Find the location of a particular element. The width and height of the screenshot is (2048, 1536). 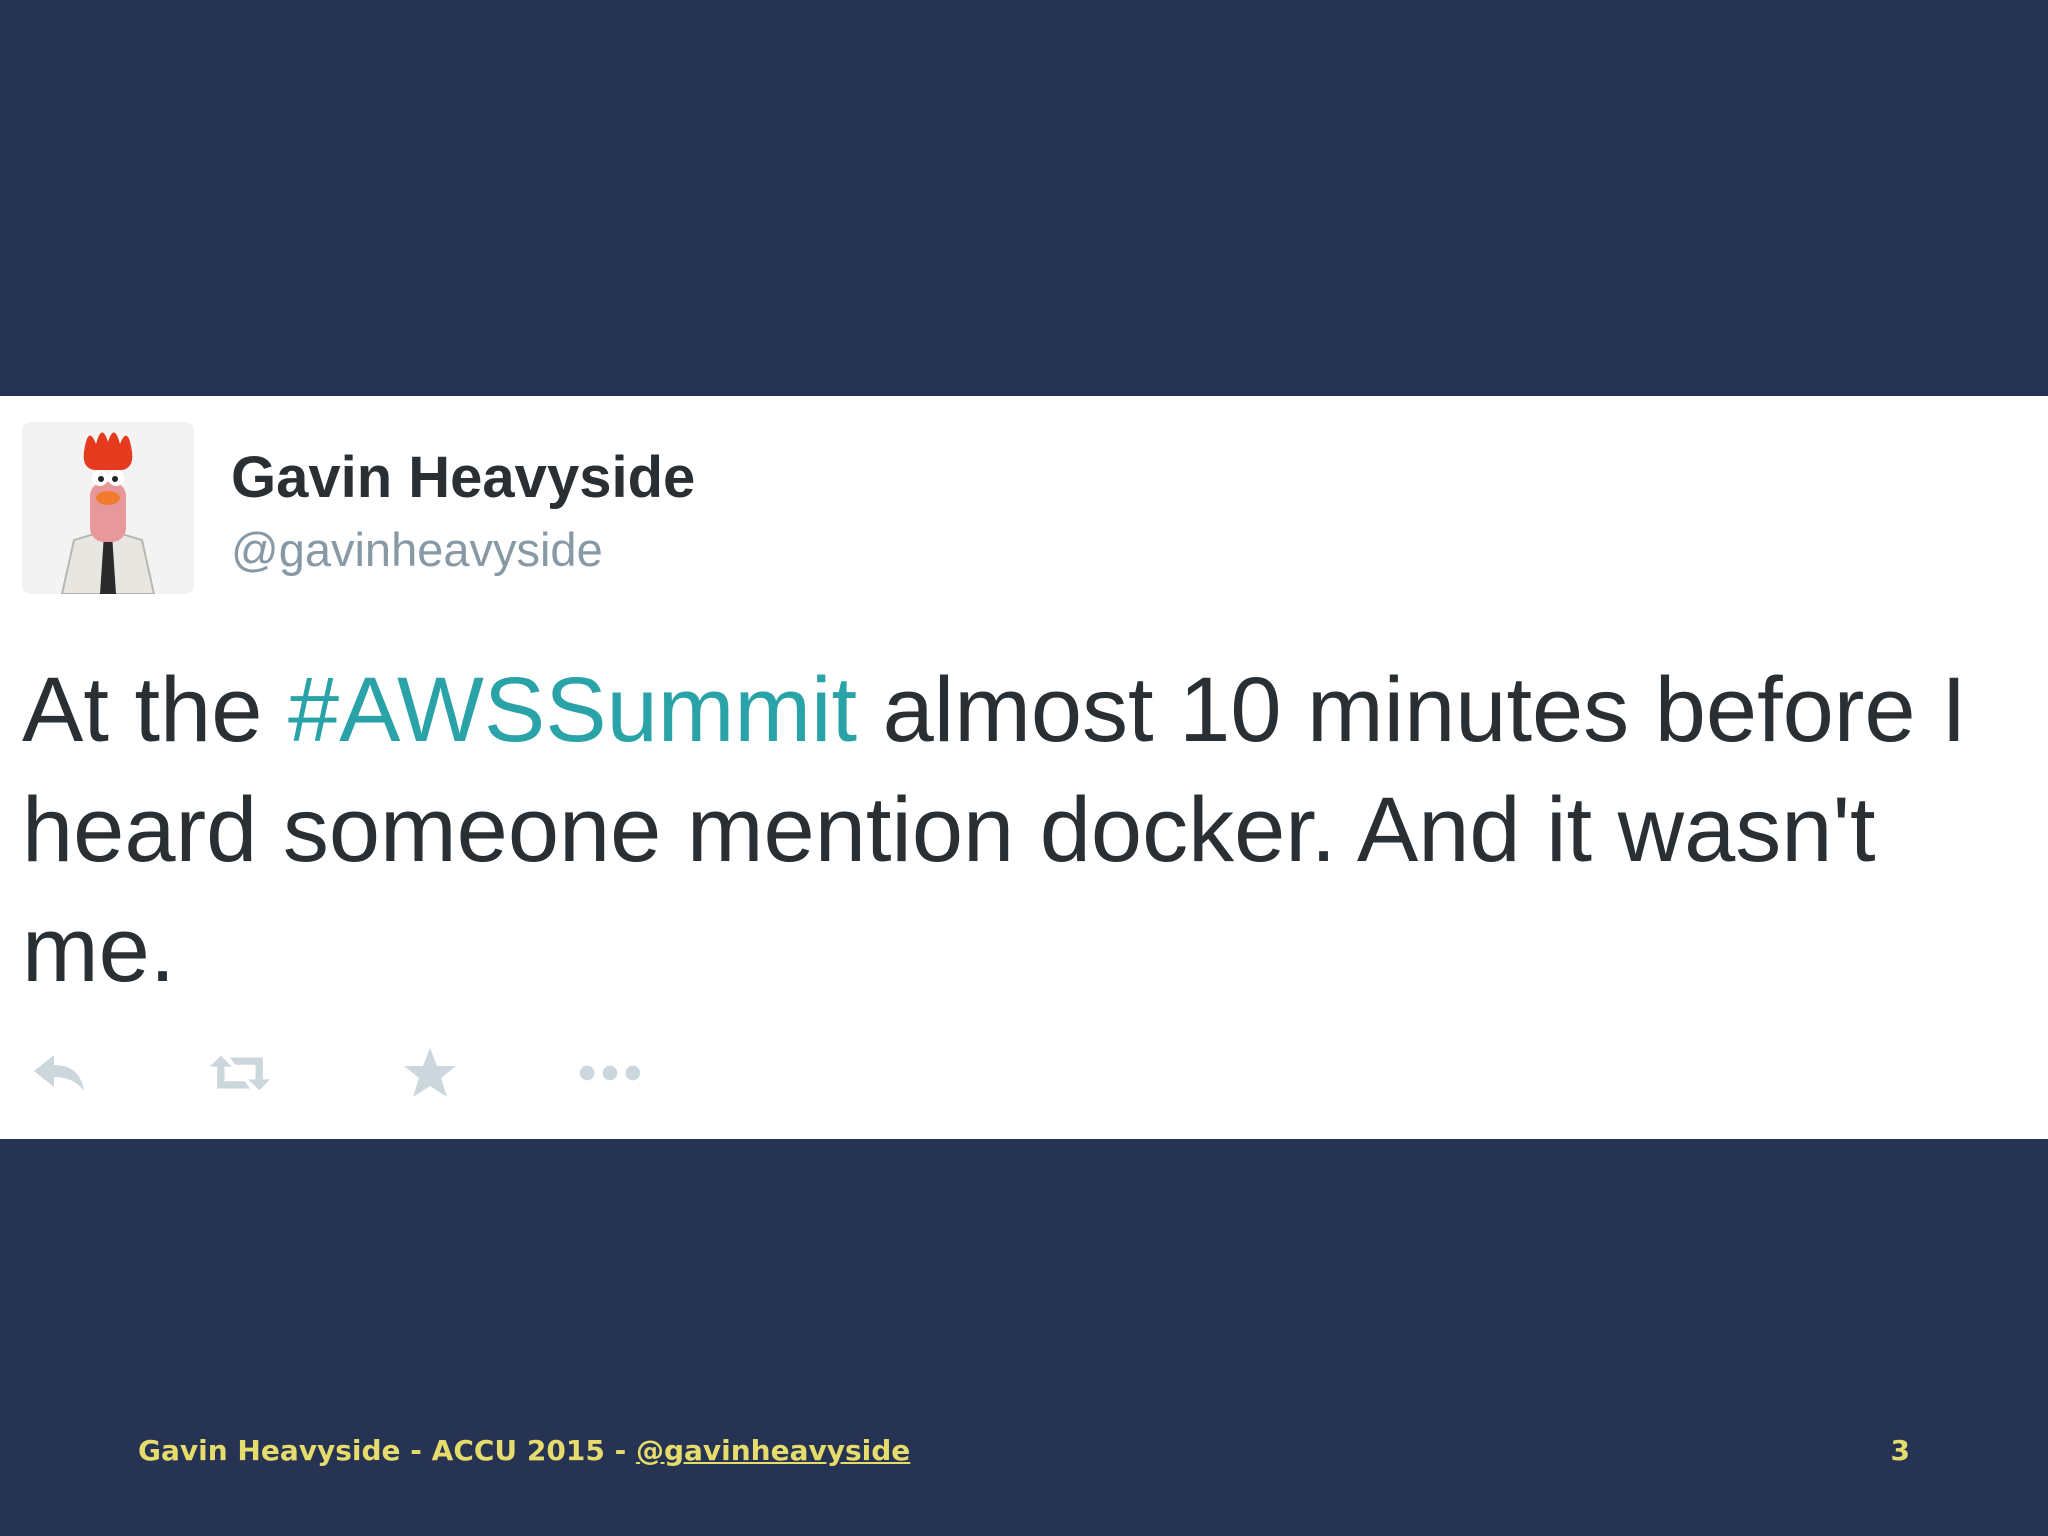

reply-button is located at coordinates (60, 1073).